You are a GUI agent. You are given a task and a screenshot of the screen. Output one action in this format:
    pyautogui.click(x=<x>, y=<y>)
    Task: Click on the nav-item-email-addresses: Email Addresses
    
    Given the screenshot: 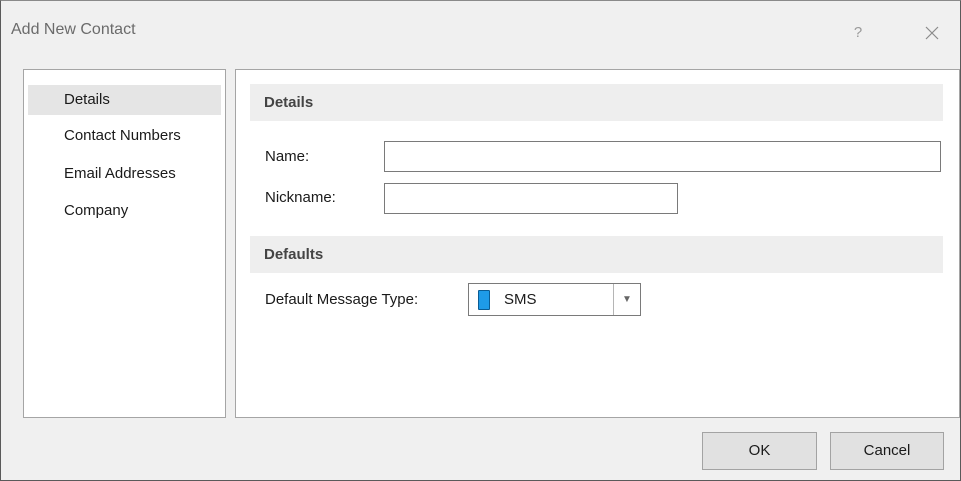 What is the action you would take?
    pyautogui.click(x=124, y=174)
    